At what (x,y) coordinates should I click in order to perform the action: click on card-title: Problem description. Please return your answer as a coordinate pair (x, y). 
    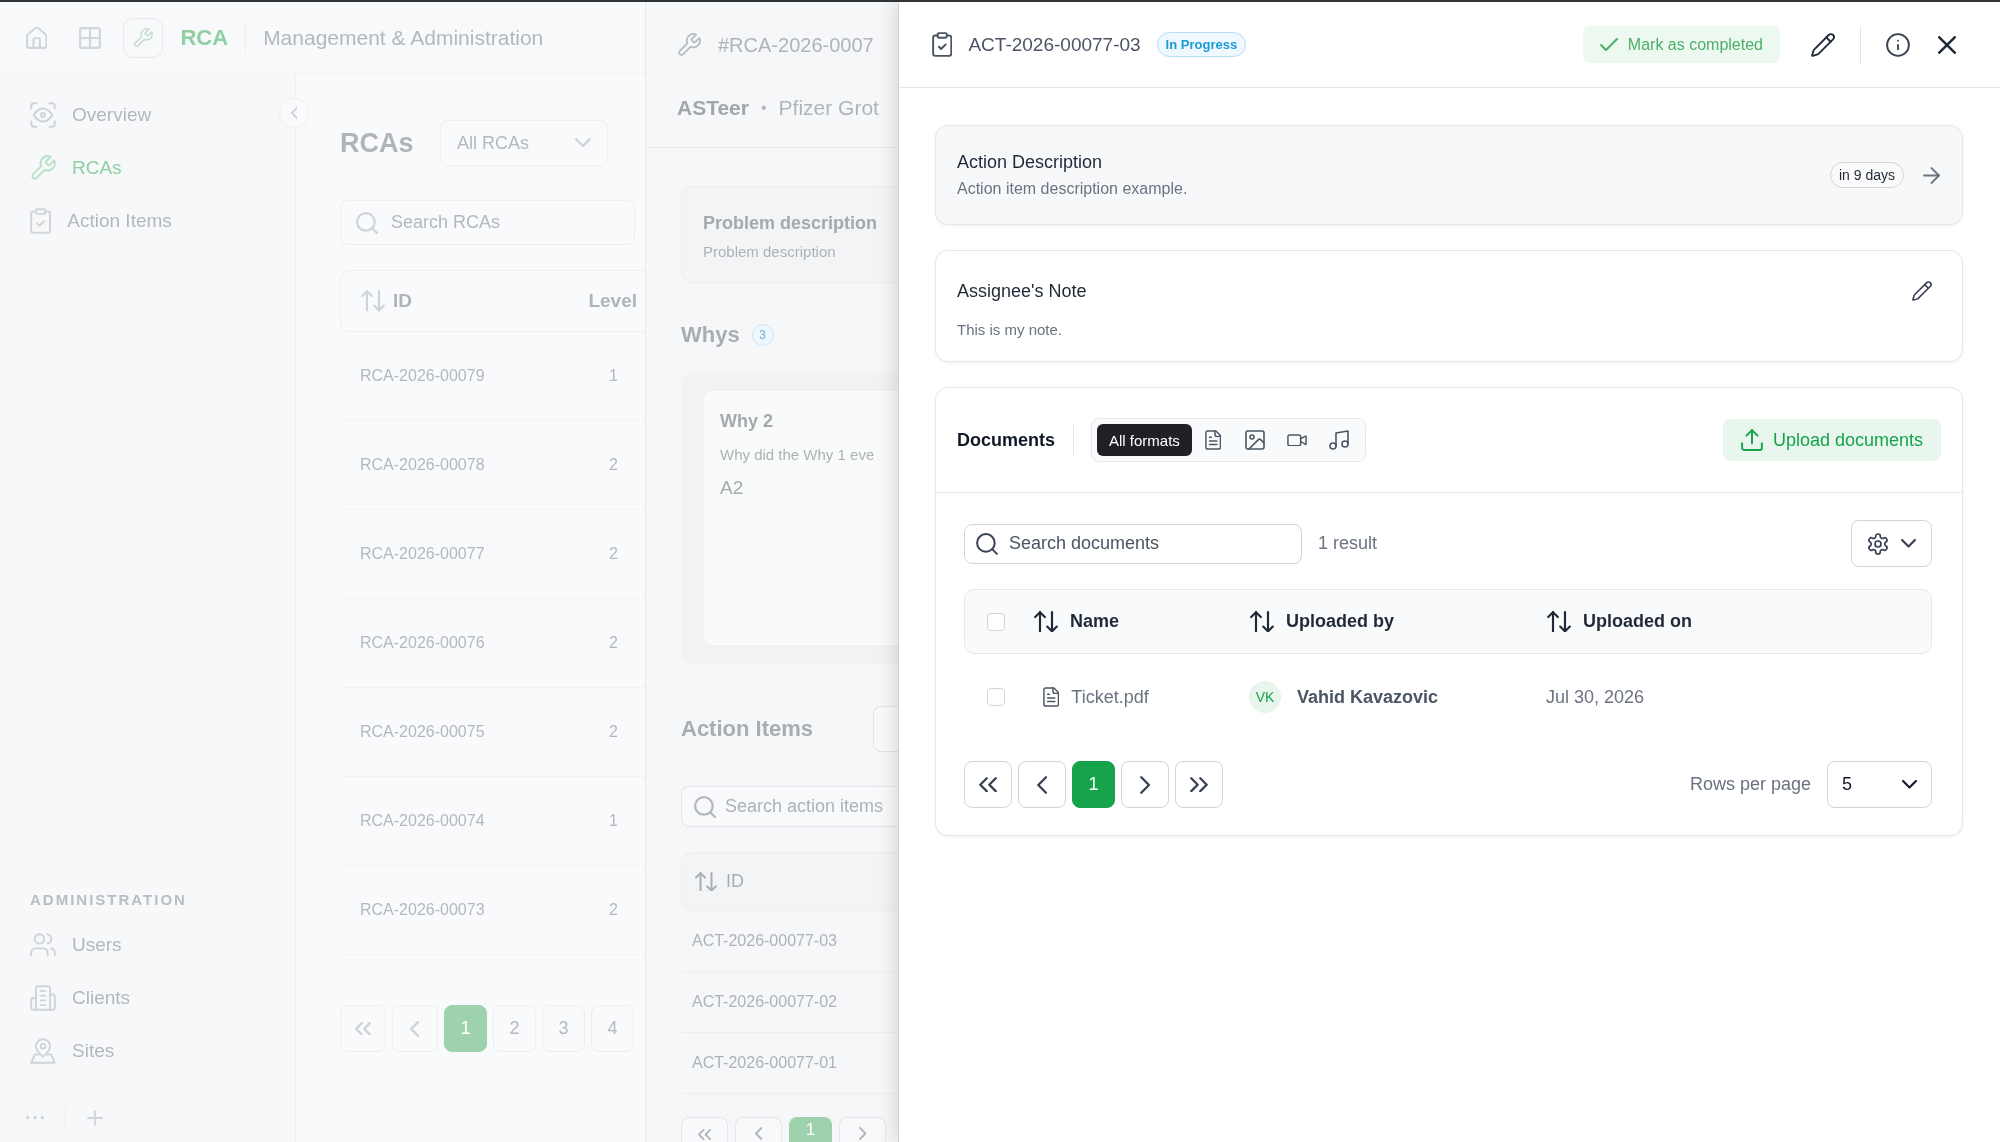
    Looking at the image, I should click on (790, 223).